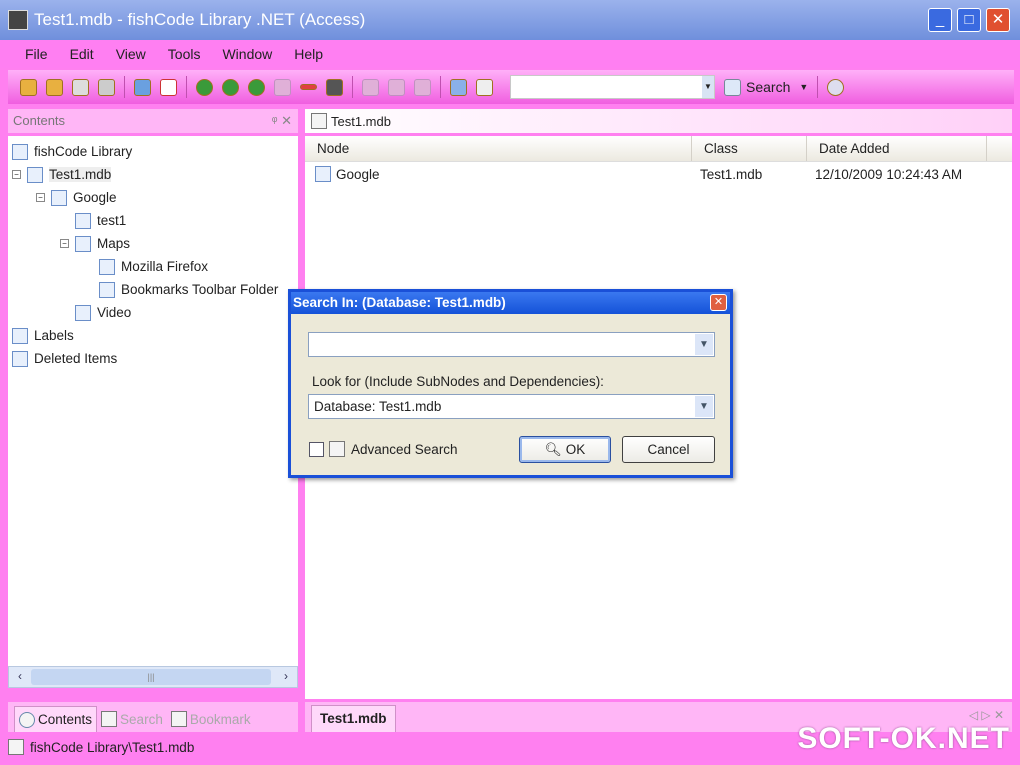 The image size is (1020, 765). I want to click on pin-icon: ᵠ ✕, so click(282, 121).